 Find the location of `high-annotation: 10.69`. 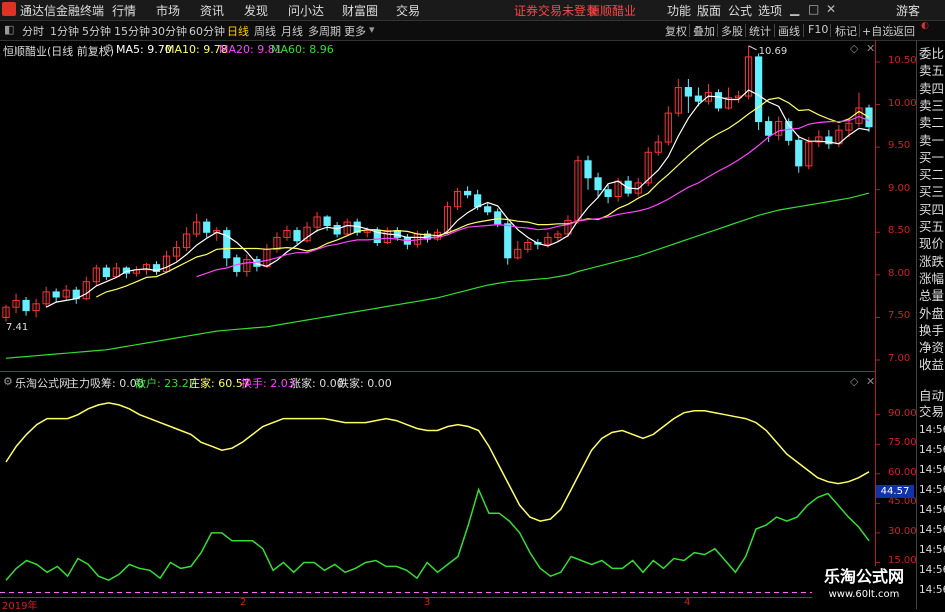

high-annotation: 10.69 is located at coordinates (768, 51).